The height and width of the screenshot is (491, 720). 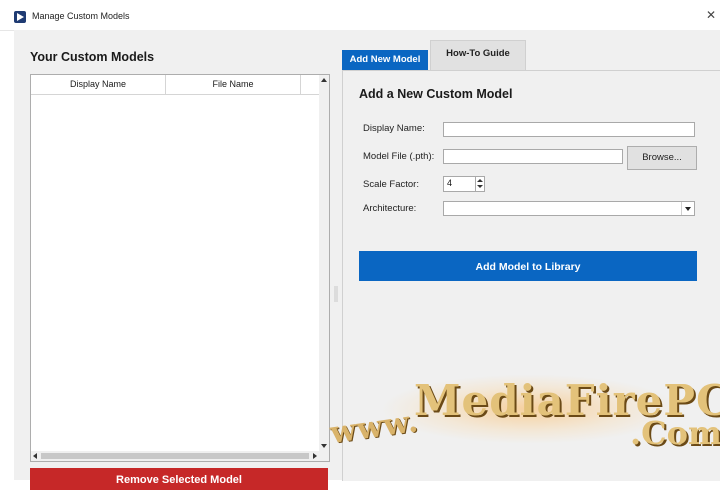 I want to click on column-header-extra, so click(x=310, y=85).